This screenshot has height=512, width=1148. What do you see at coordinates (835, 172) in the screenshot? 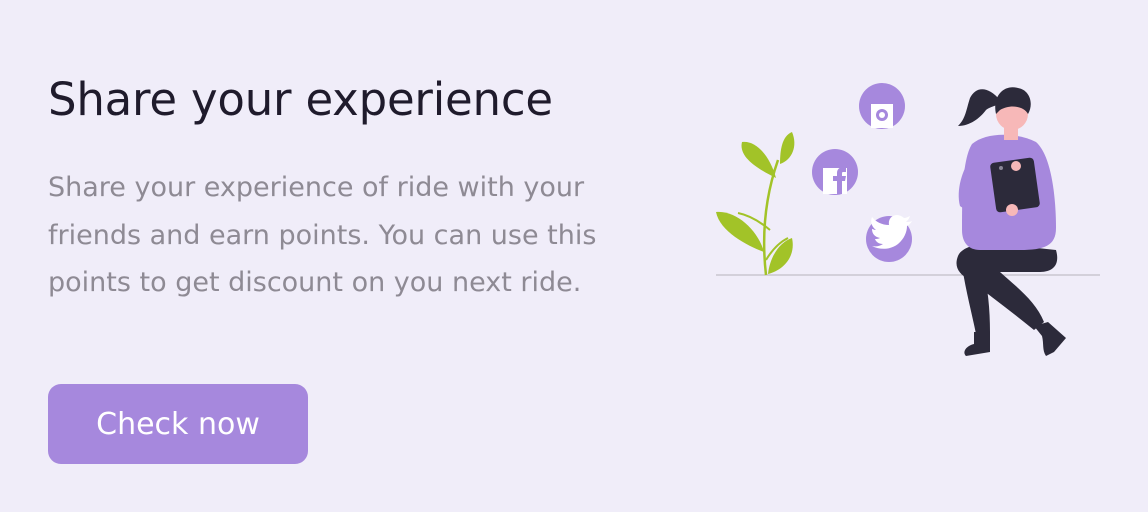
I see `facebook-icon` at bounding box center [835, 172].